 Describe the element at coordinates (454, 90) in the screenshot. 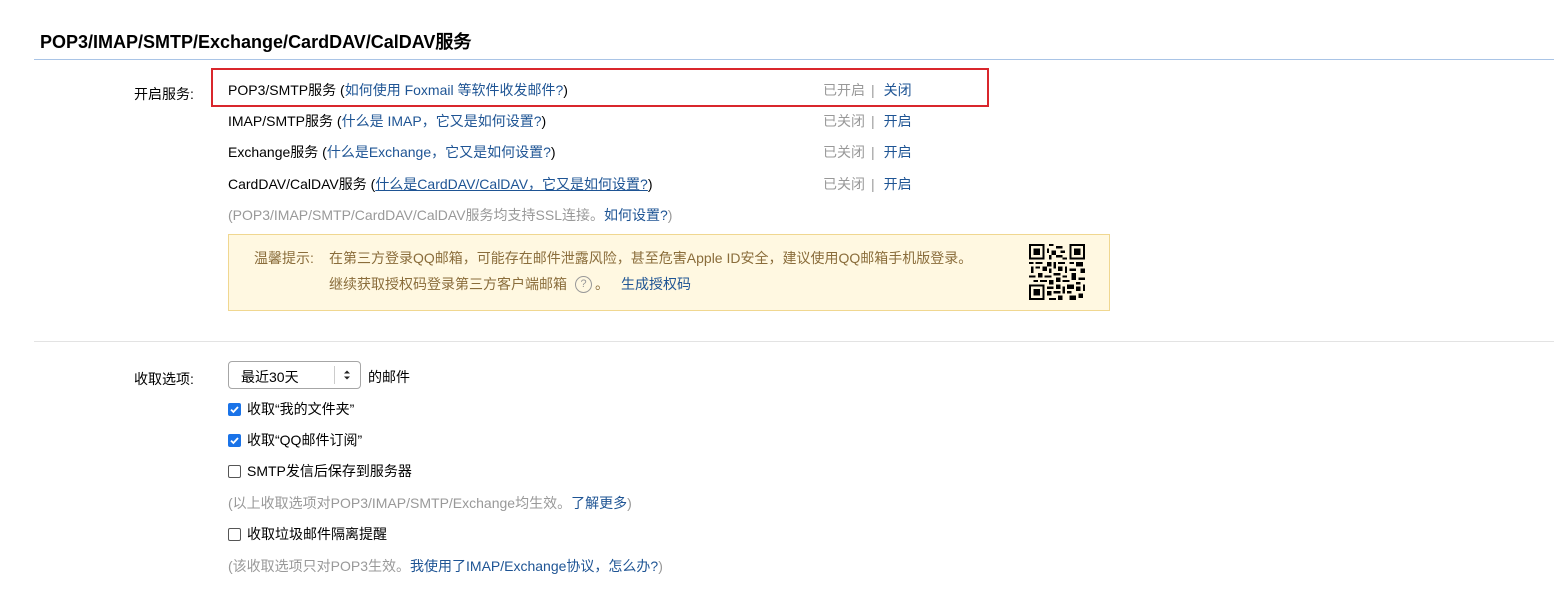

I see `pop3-help-link: 如何使用 Foxmail 等软件收发邮件?` at that location.